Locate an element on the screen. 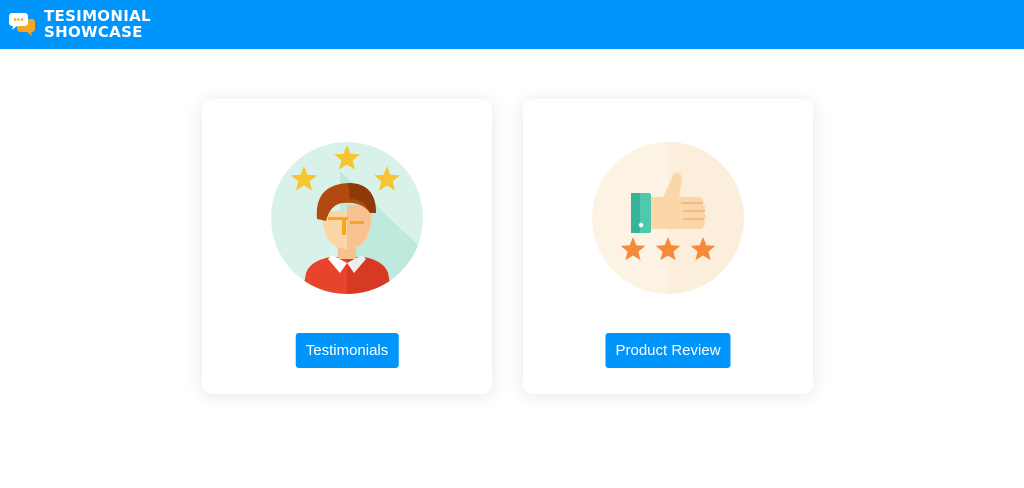 The width and height of the screenshot is (1024, 488). brand-name: TESIMONIAL SHOWCASE is located at coordinates (97, 24).